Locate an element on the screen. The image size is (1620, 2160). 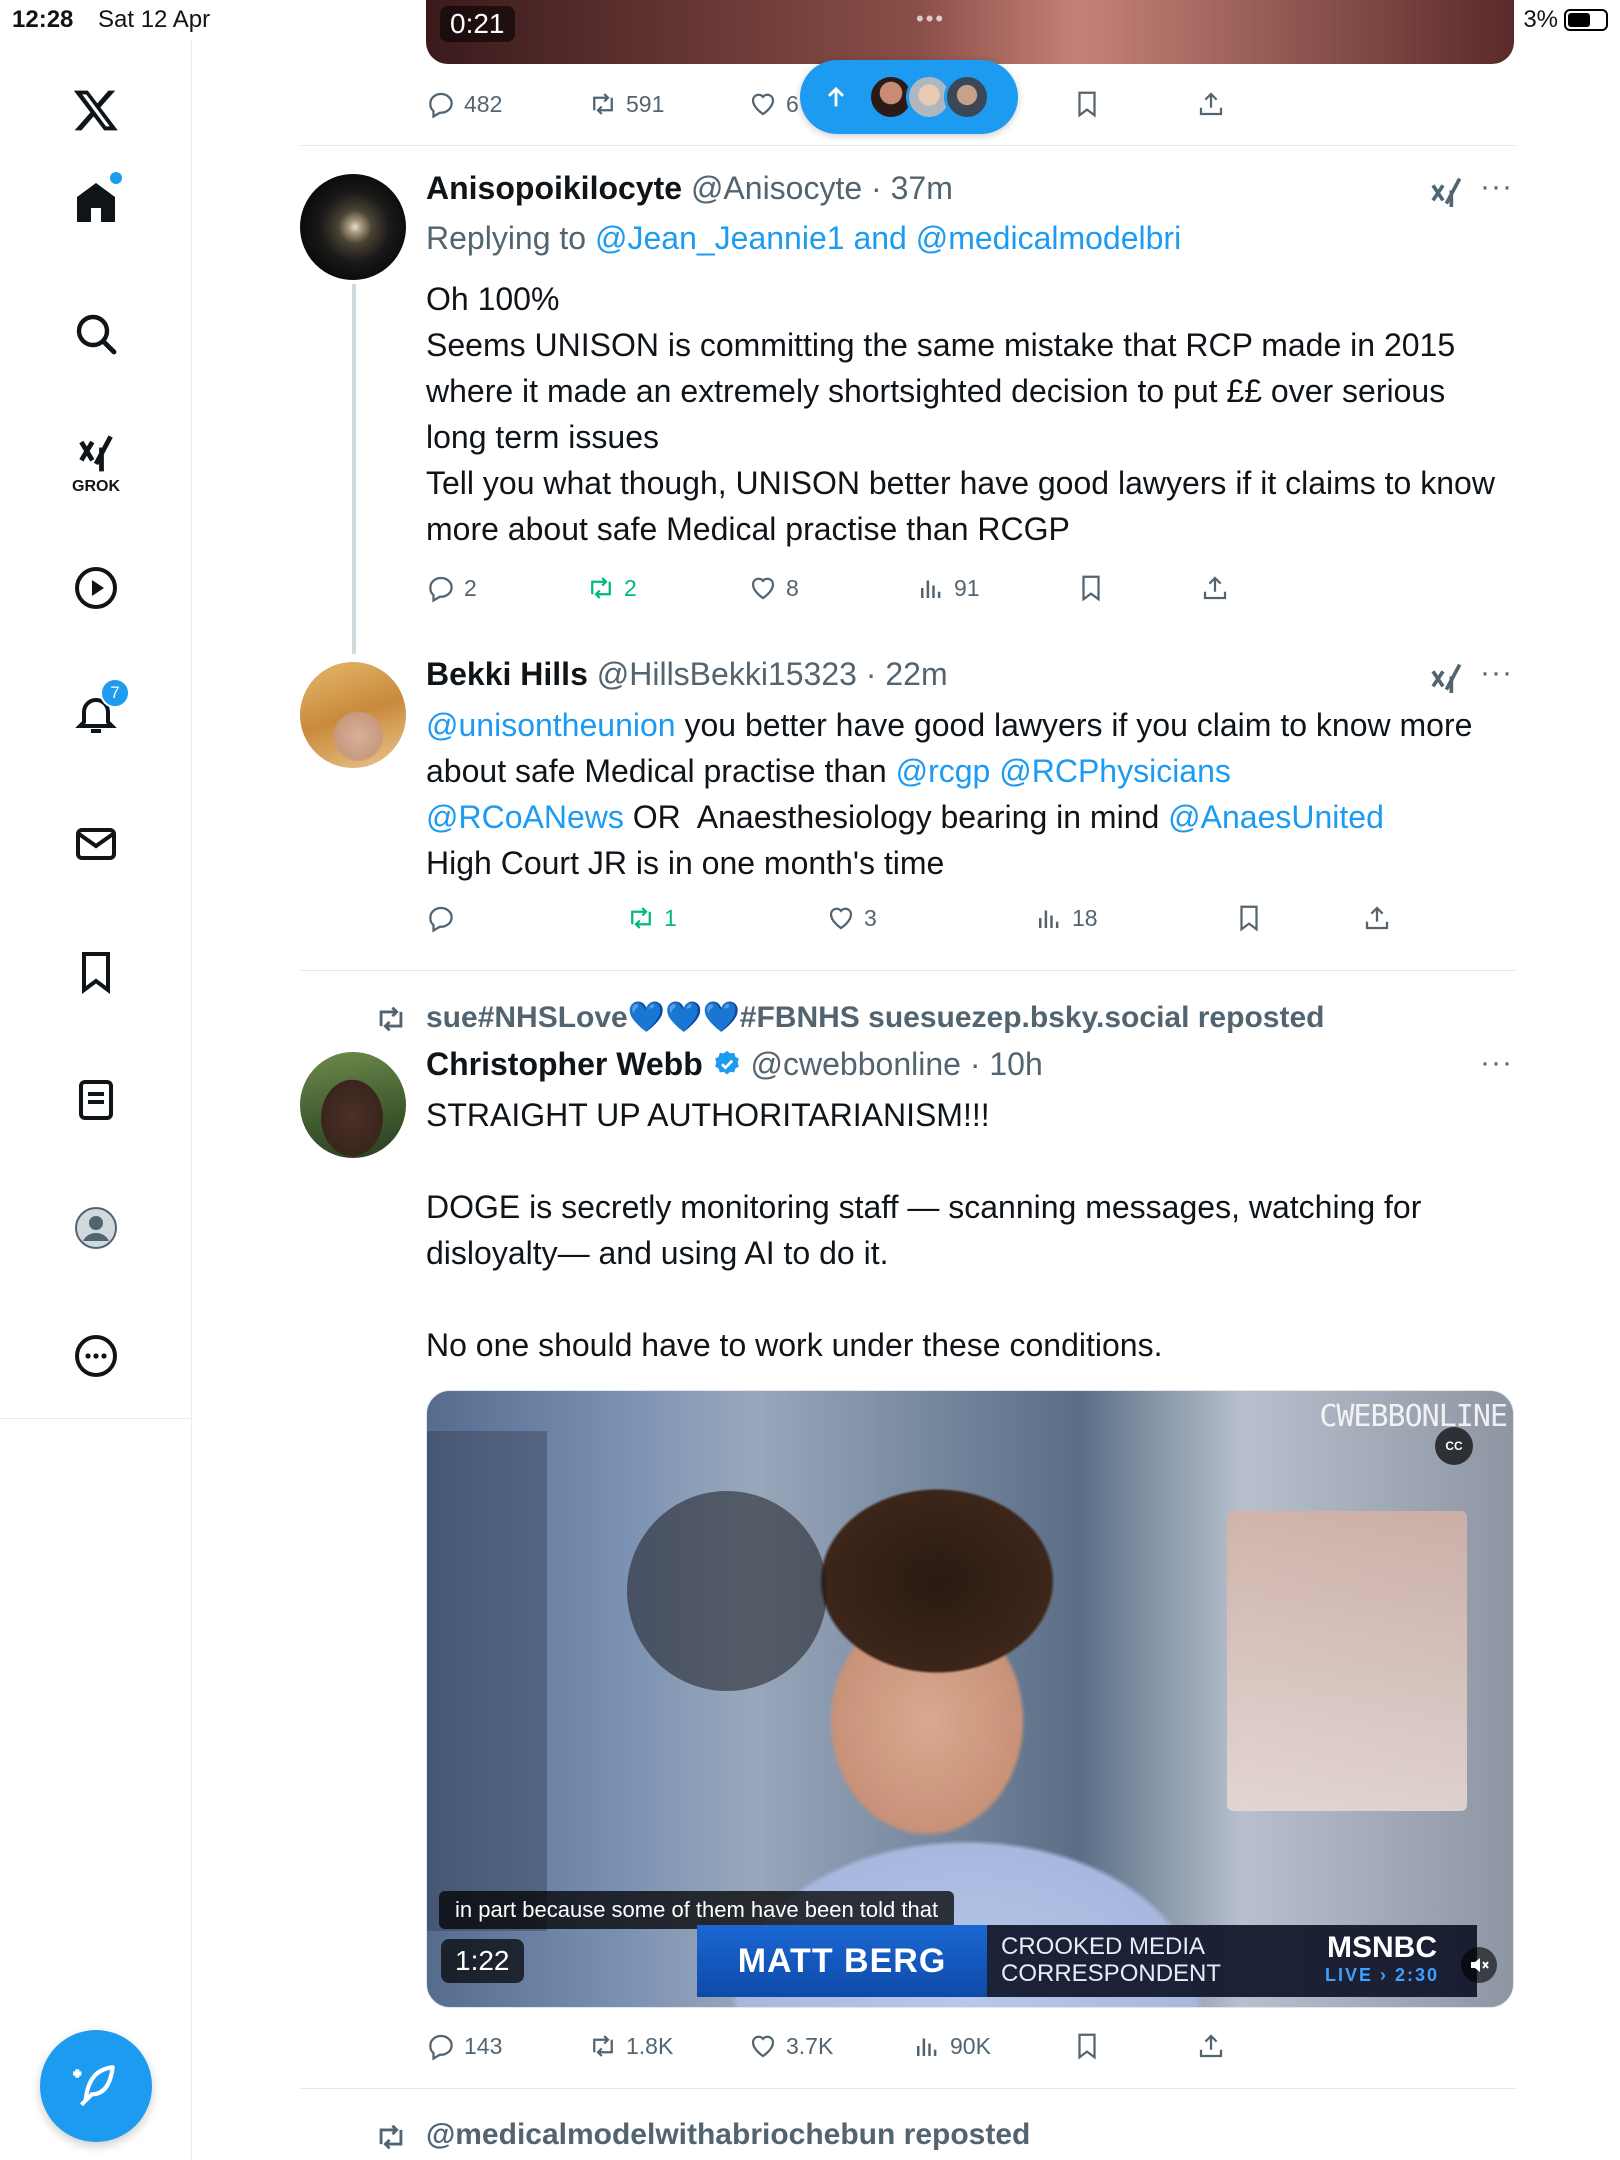
nav-notifications: 7 is located at coordinates (96, 714).